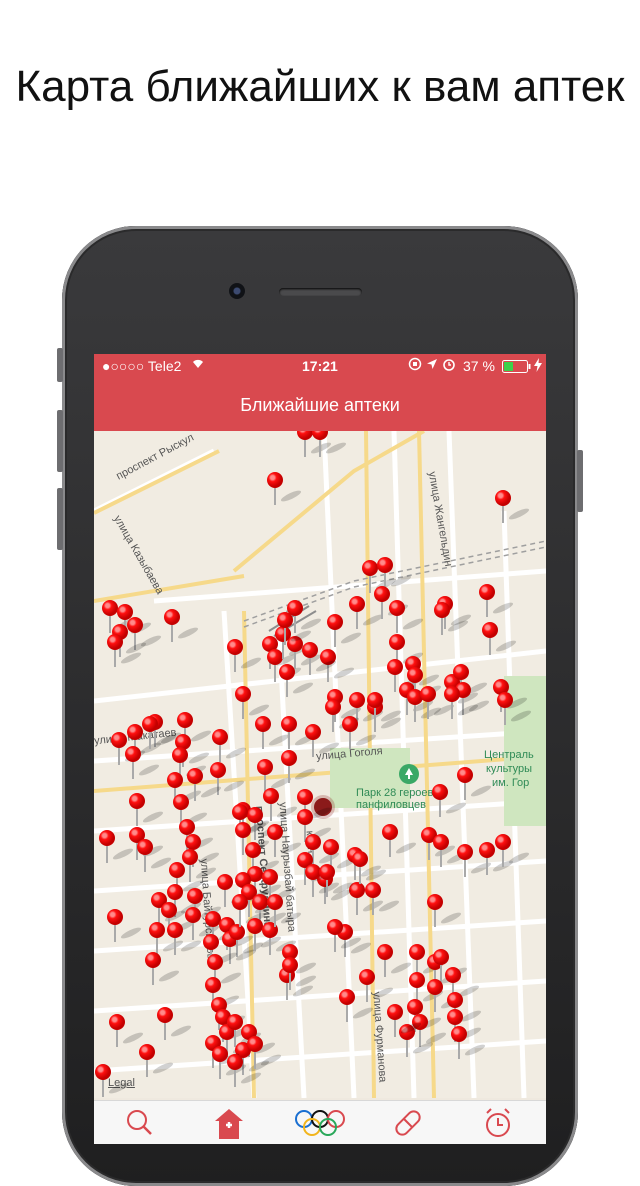 The width and height of the screenshot is (640, 1186). I want to click on alarm-icon, so click(449, 365).